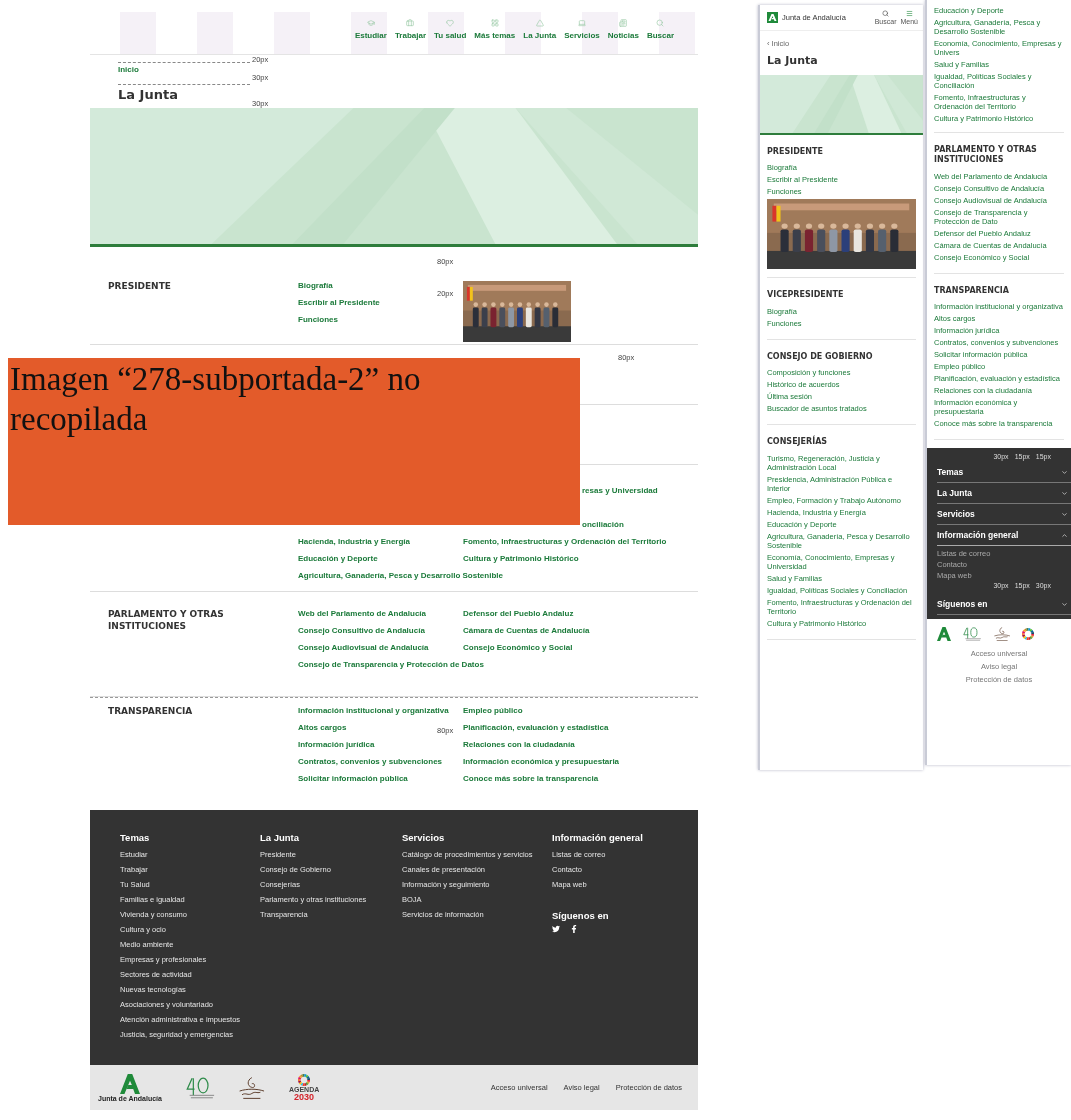  Describe the element at coordinates (909, 13) in the screenshot. I see `menu-icon` at that location.